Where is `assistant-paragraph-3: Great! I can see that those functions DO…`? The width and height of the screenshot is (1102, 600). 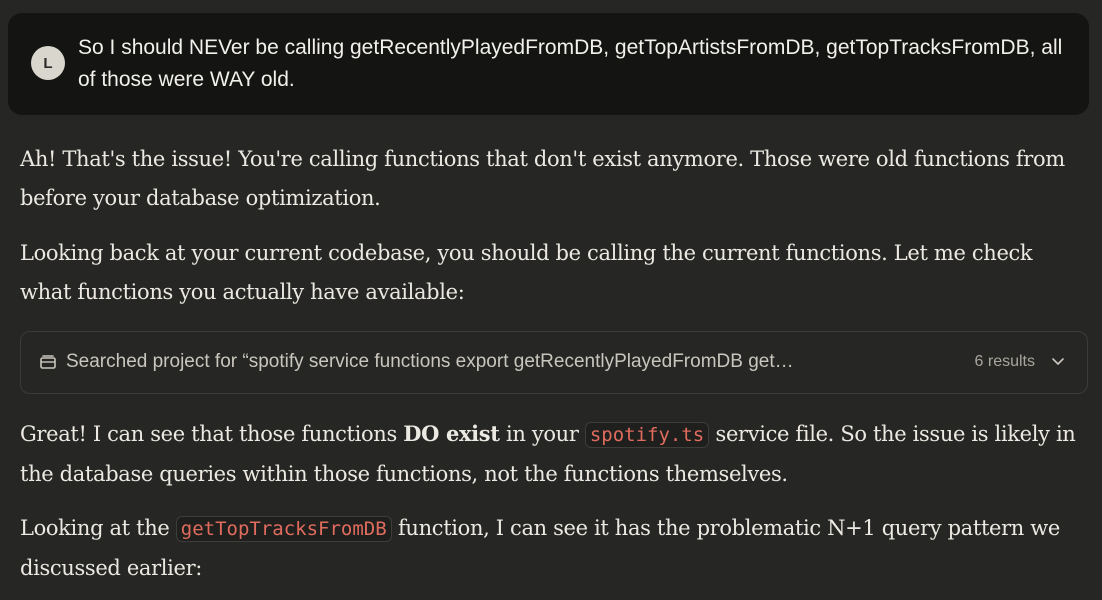 assistant-paragraph-3: Great! I can see that those functions DO… is located at coordinates (550, 454).